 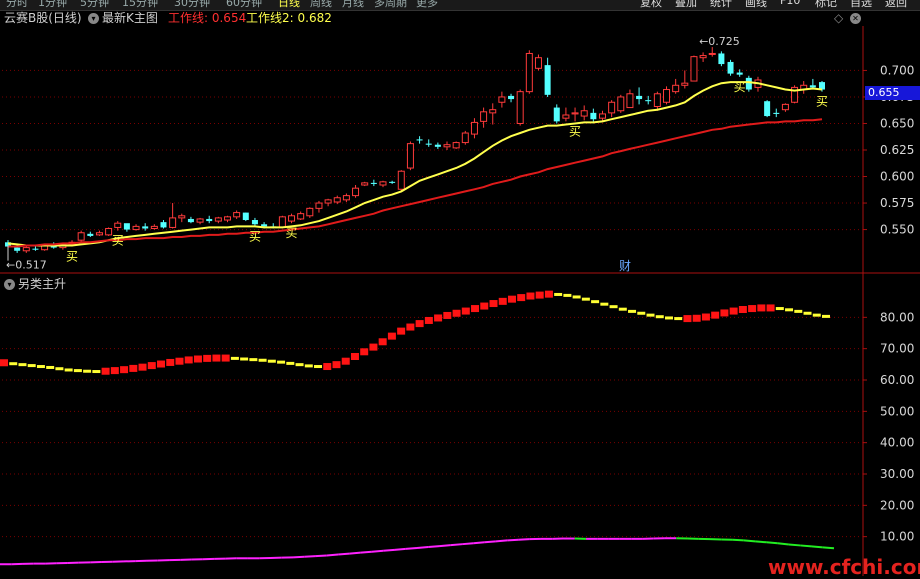 What do you see at coordinates (897, 443) in the screenshot?
I see `value-axis-label: 40.00` at bounding box center [897, 443].